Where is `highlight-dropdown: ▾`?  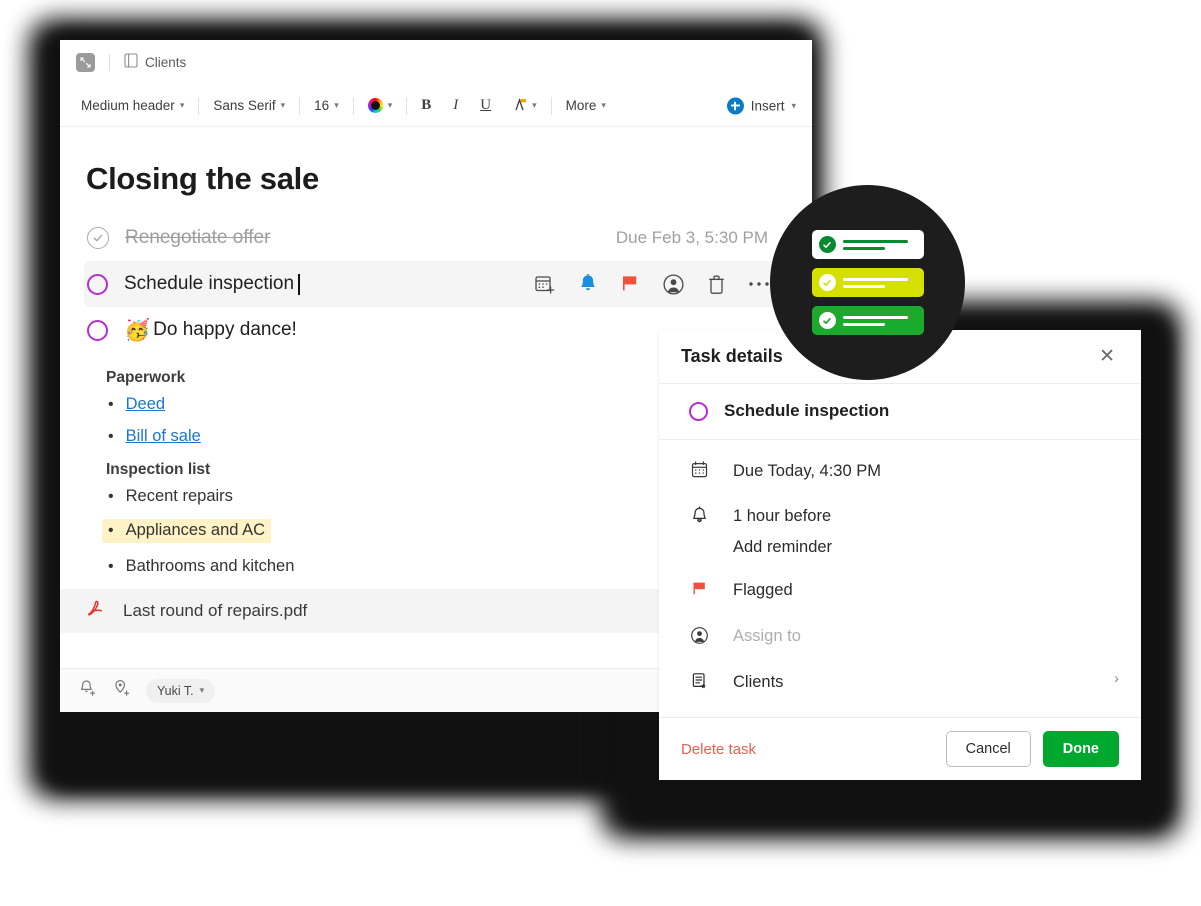
highlight-dropdown: ▾ is located at coordinates (525, 106).